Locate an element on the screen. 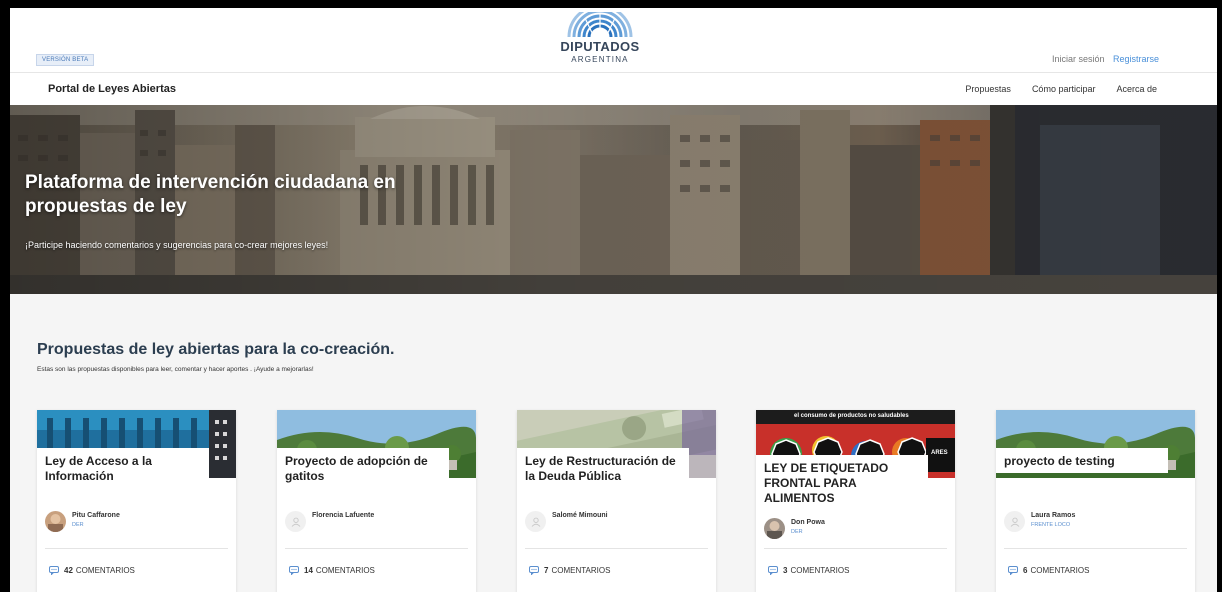 The width and height of the screenshot is (1222, 592). author-party: FRENTE LOCO is located at coordinates (1051, 525).